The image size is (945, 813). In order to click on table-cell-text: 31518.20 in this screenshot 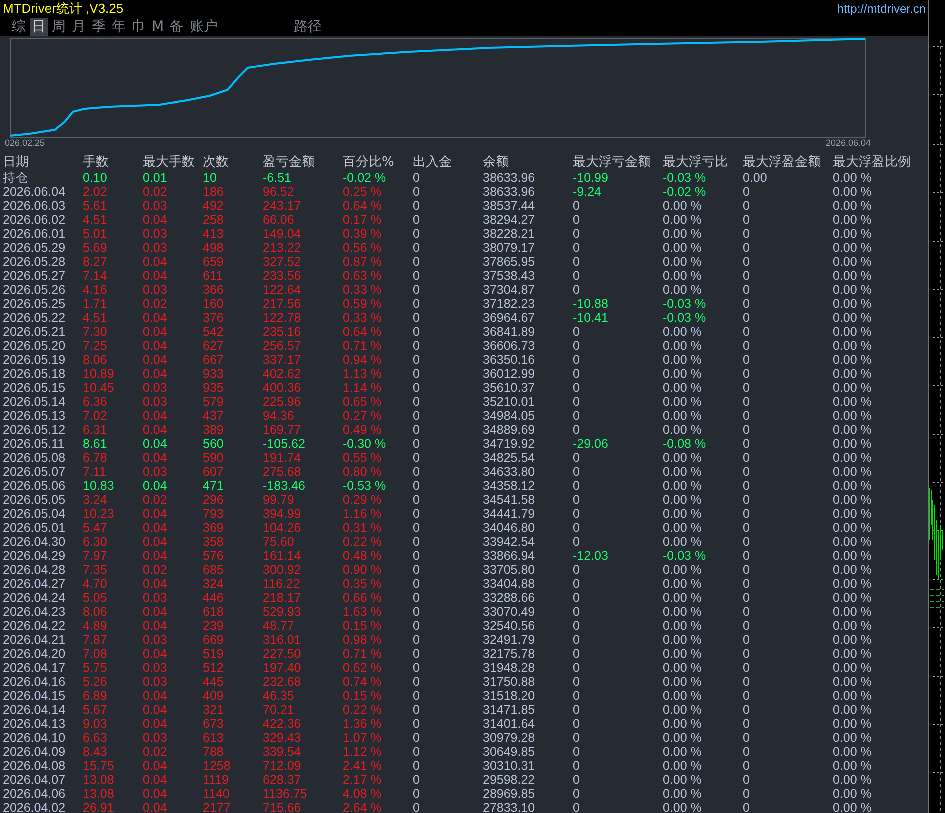, I will do `click(509, 696)`.